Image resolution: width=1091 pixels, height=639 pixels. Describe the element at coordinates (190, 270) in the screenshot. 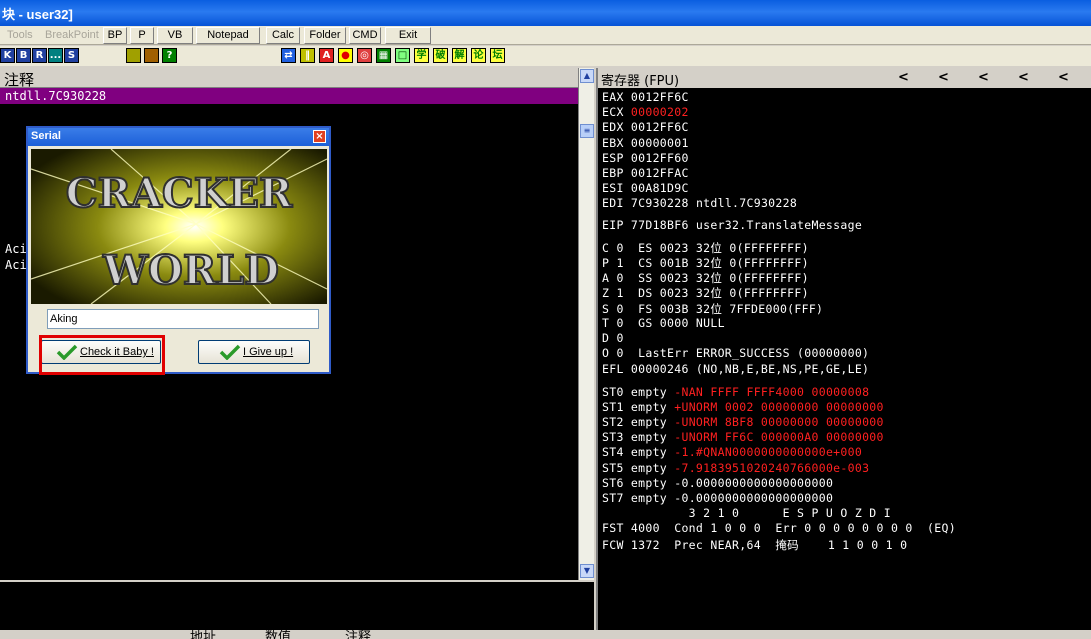

I see `logo-line-2: WORLD` at that location.